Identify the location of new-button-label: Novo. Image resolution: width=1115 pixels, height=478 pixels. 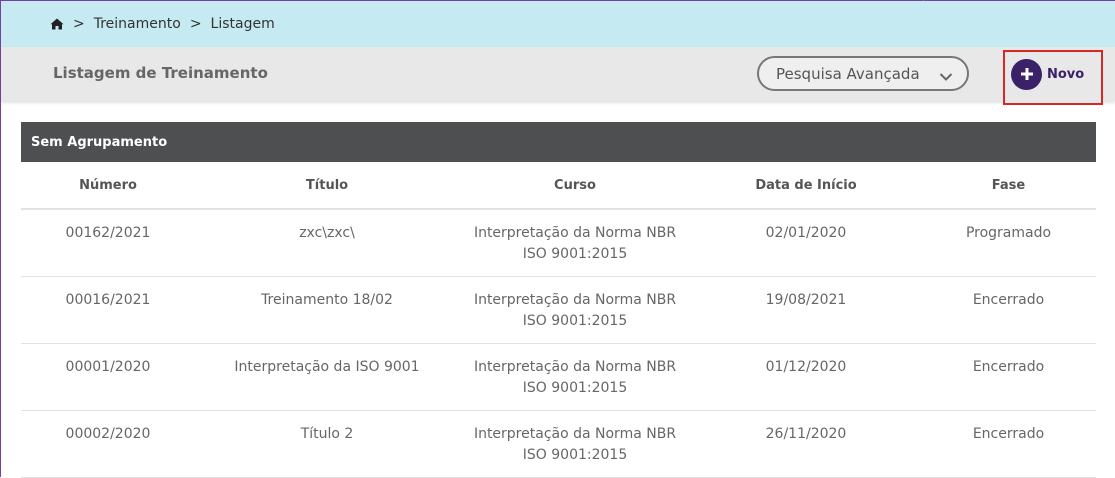
(1066, 74).